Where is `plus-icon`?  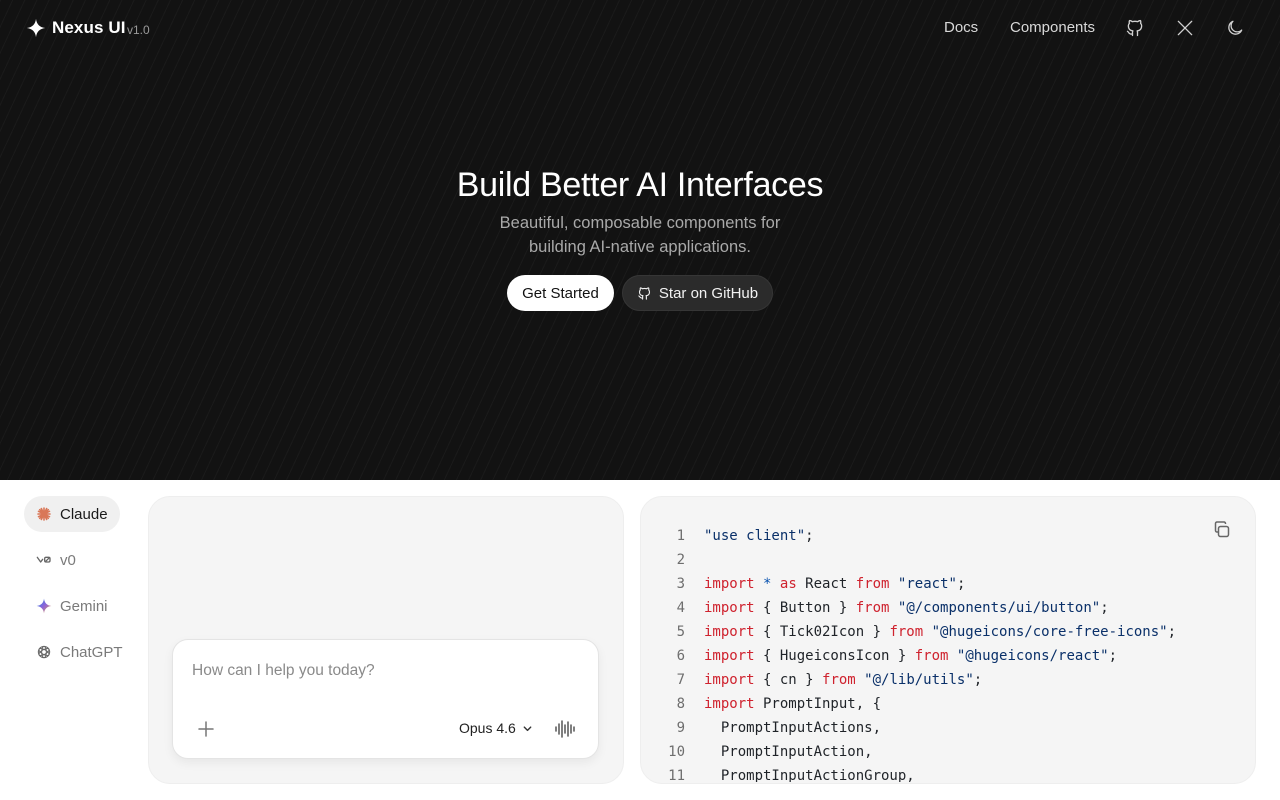
plus-icon is located at coordinates (206, 729).